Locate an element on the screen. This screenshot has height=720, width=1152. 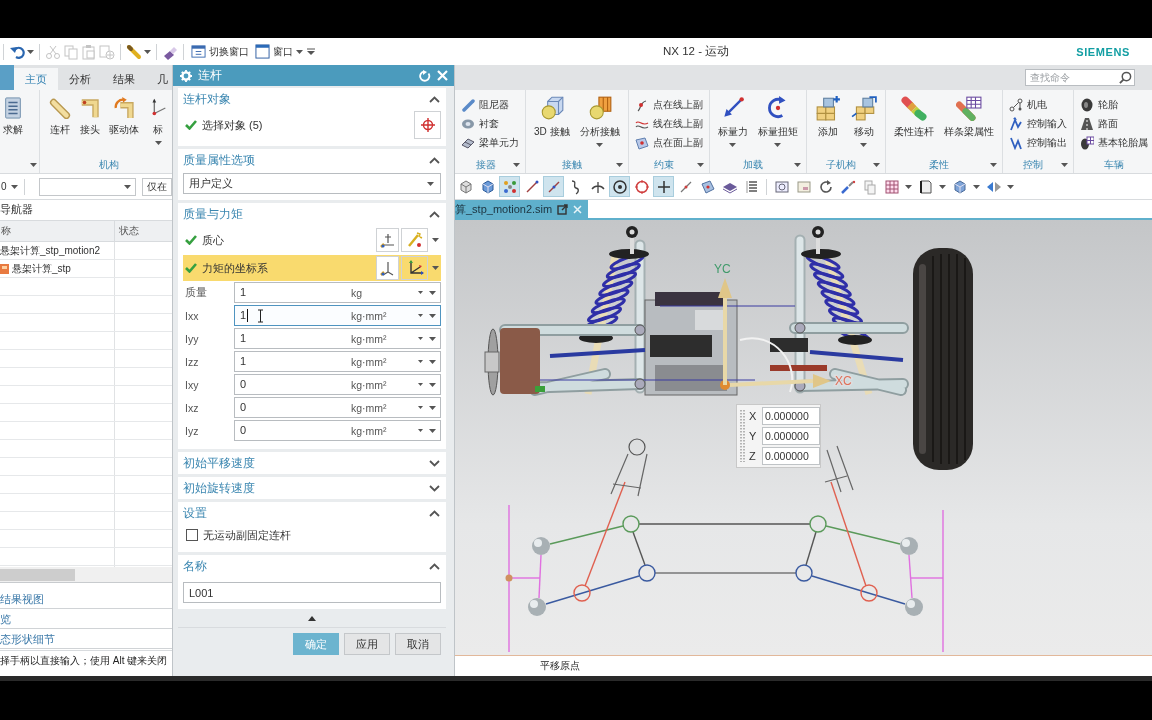
section-title: 连杆对象 is located at coordinates (306, 99).